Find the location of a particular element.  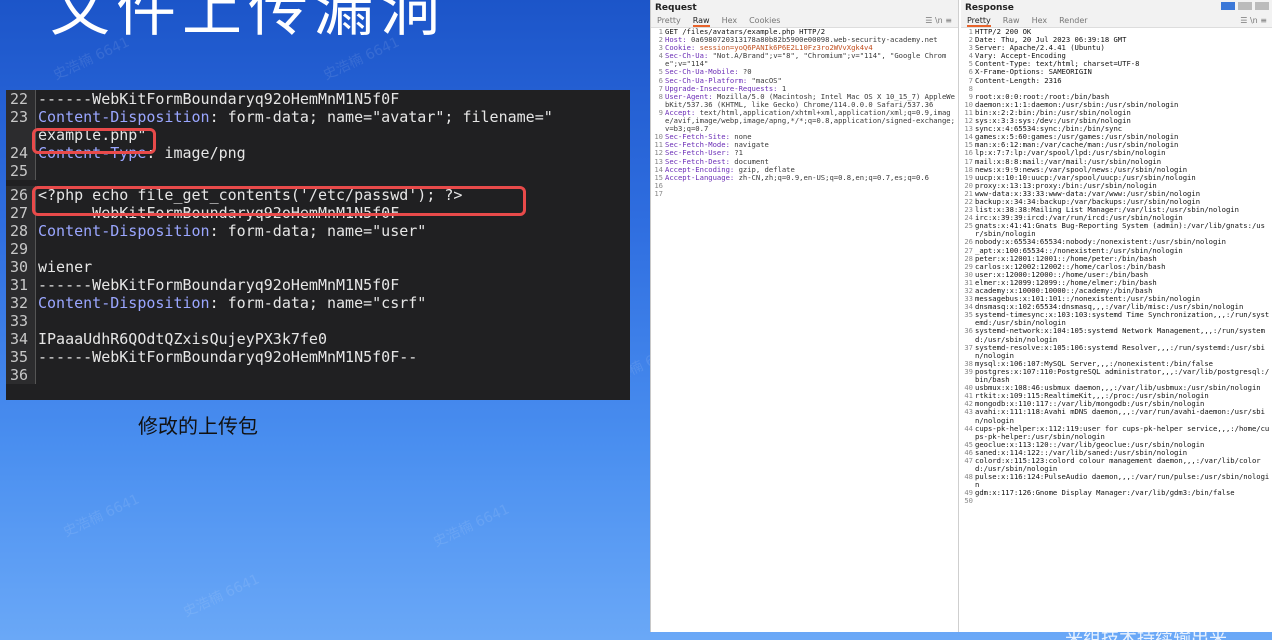

line-number: 44 is located at coordinates (968, 428).